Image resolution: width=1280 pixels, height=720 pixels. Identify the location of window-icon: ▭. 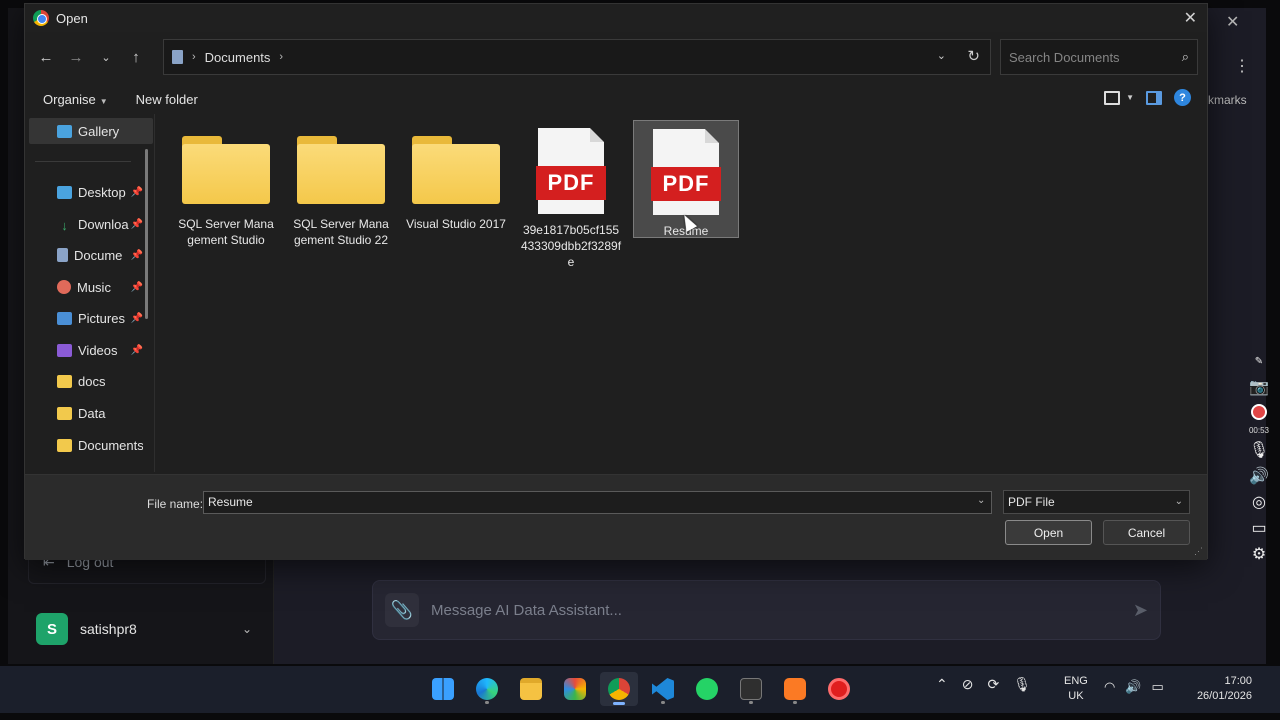
(1258, 529).